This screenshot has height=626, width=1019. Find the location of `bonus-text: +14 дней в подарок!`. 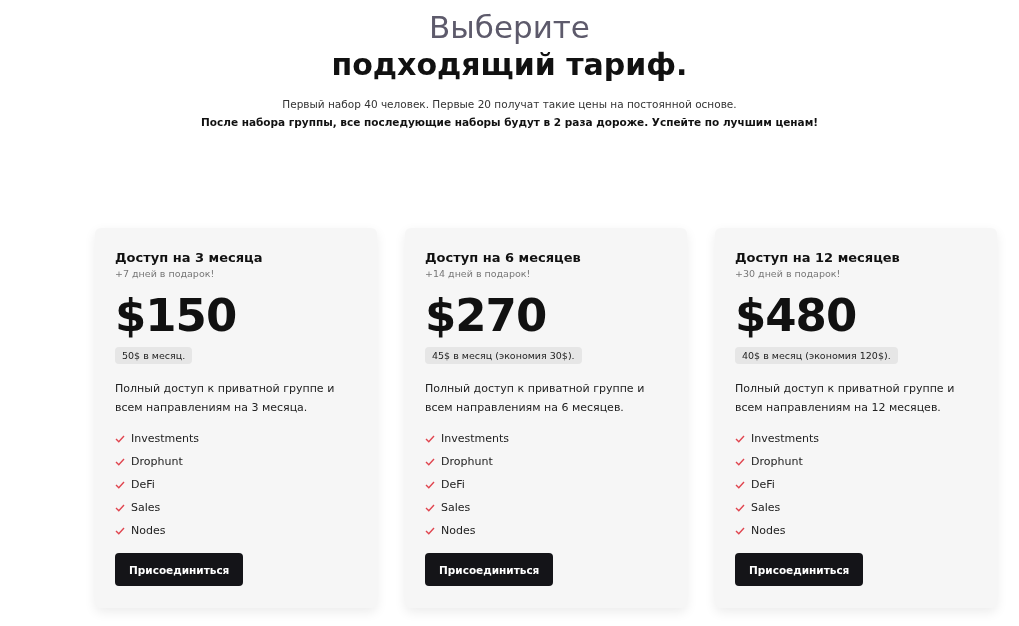

bonus-text: +14 дней в подарок! is located at coordinates (478, 273).